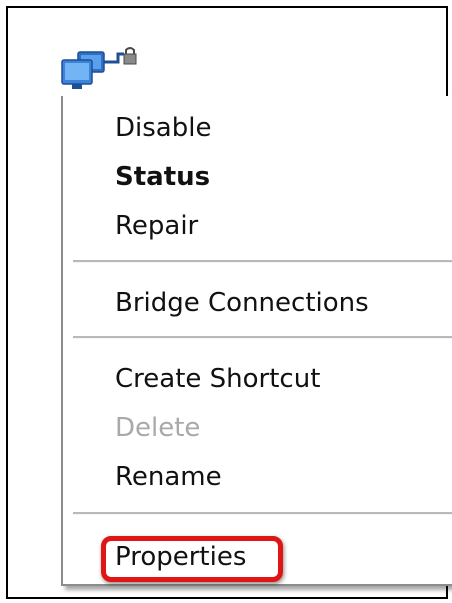  I want to click on menu-item-repair: Repair, so click(156, 226).